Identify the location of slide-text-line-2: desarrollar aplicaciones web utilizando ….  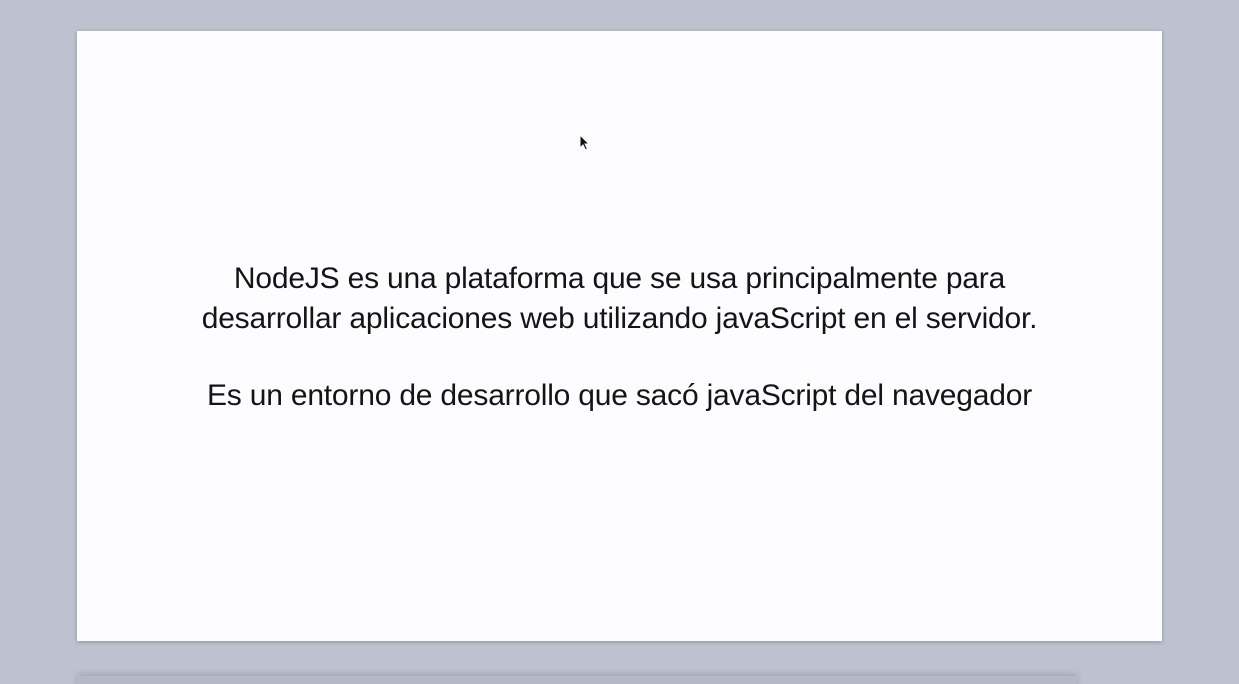
(619, 318).